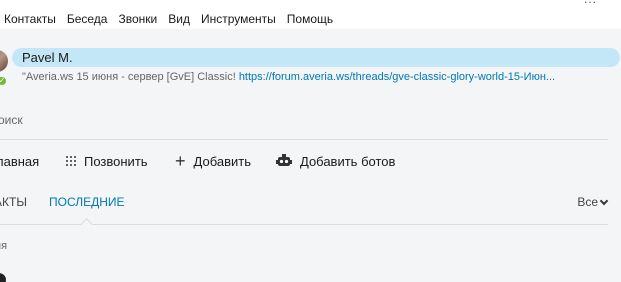  I want to click on add-contact-button: + Добавить, so click(213, 161).